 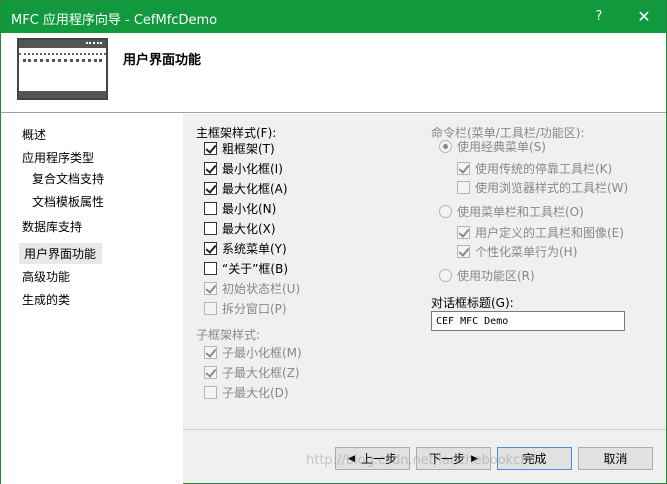 I want to click on window-title: MFC 应用程序向导 - CefMfcDemo, so click(x=114, y=20).